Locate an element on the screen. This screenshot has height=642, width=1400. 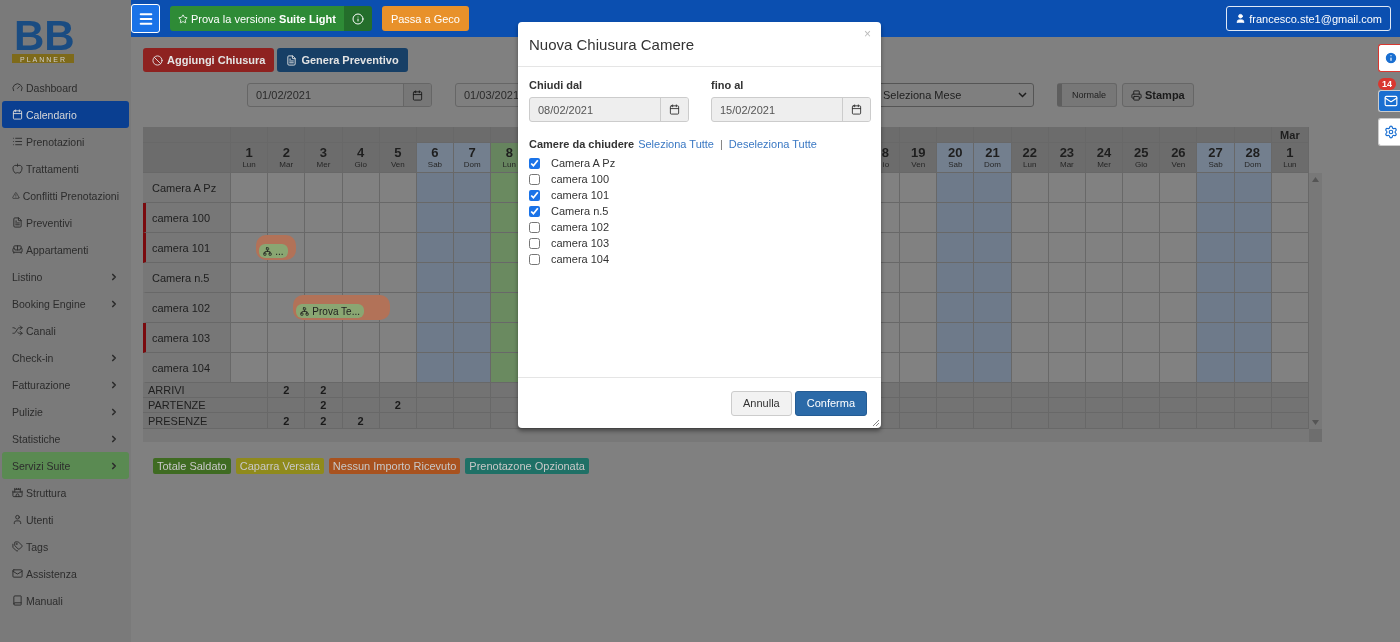
confirm-button: Conferma is located at coordinates (830, 403).